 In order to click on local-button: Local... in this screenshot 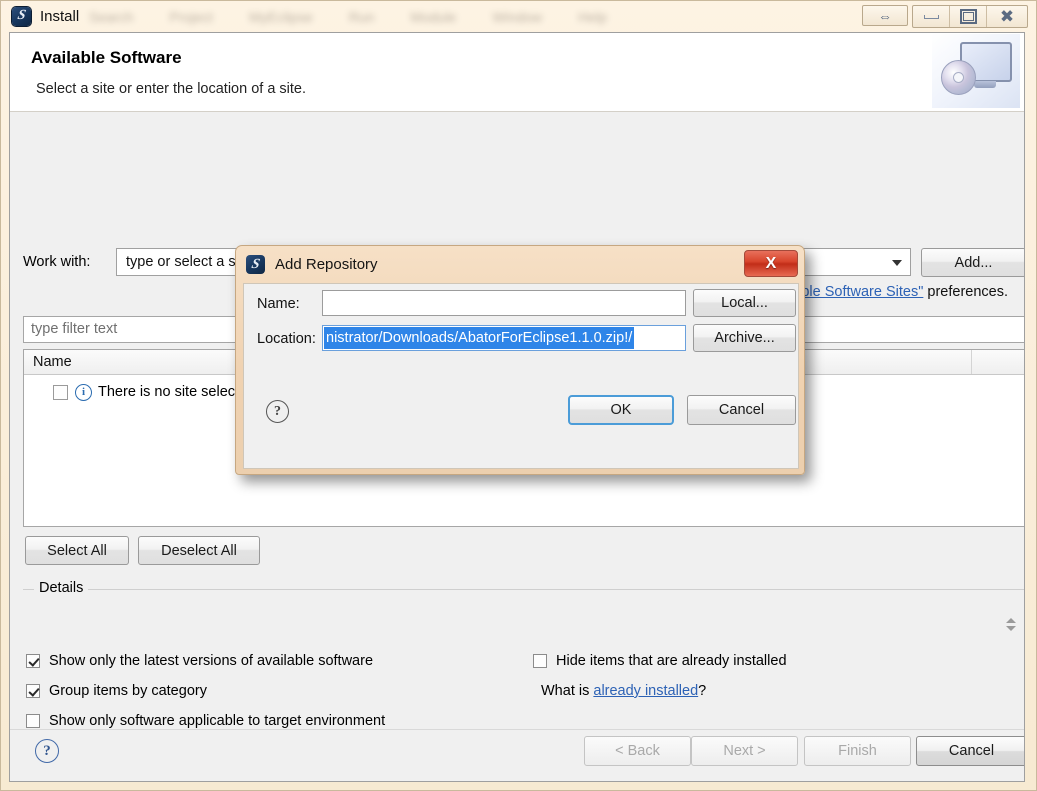, I will do `click(744, 303)`.